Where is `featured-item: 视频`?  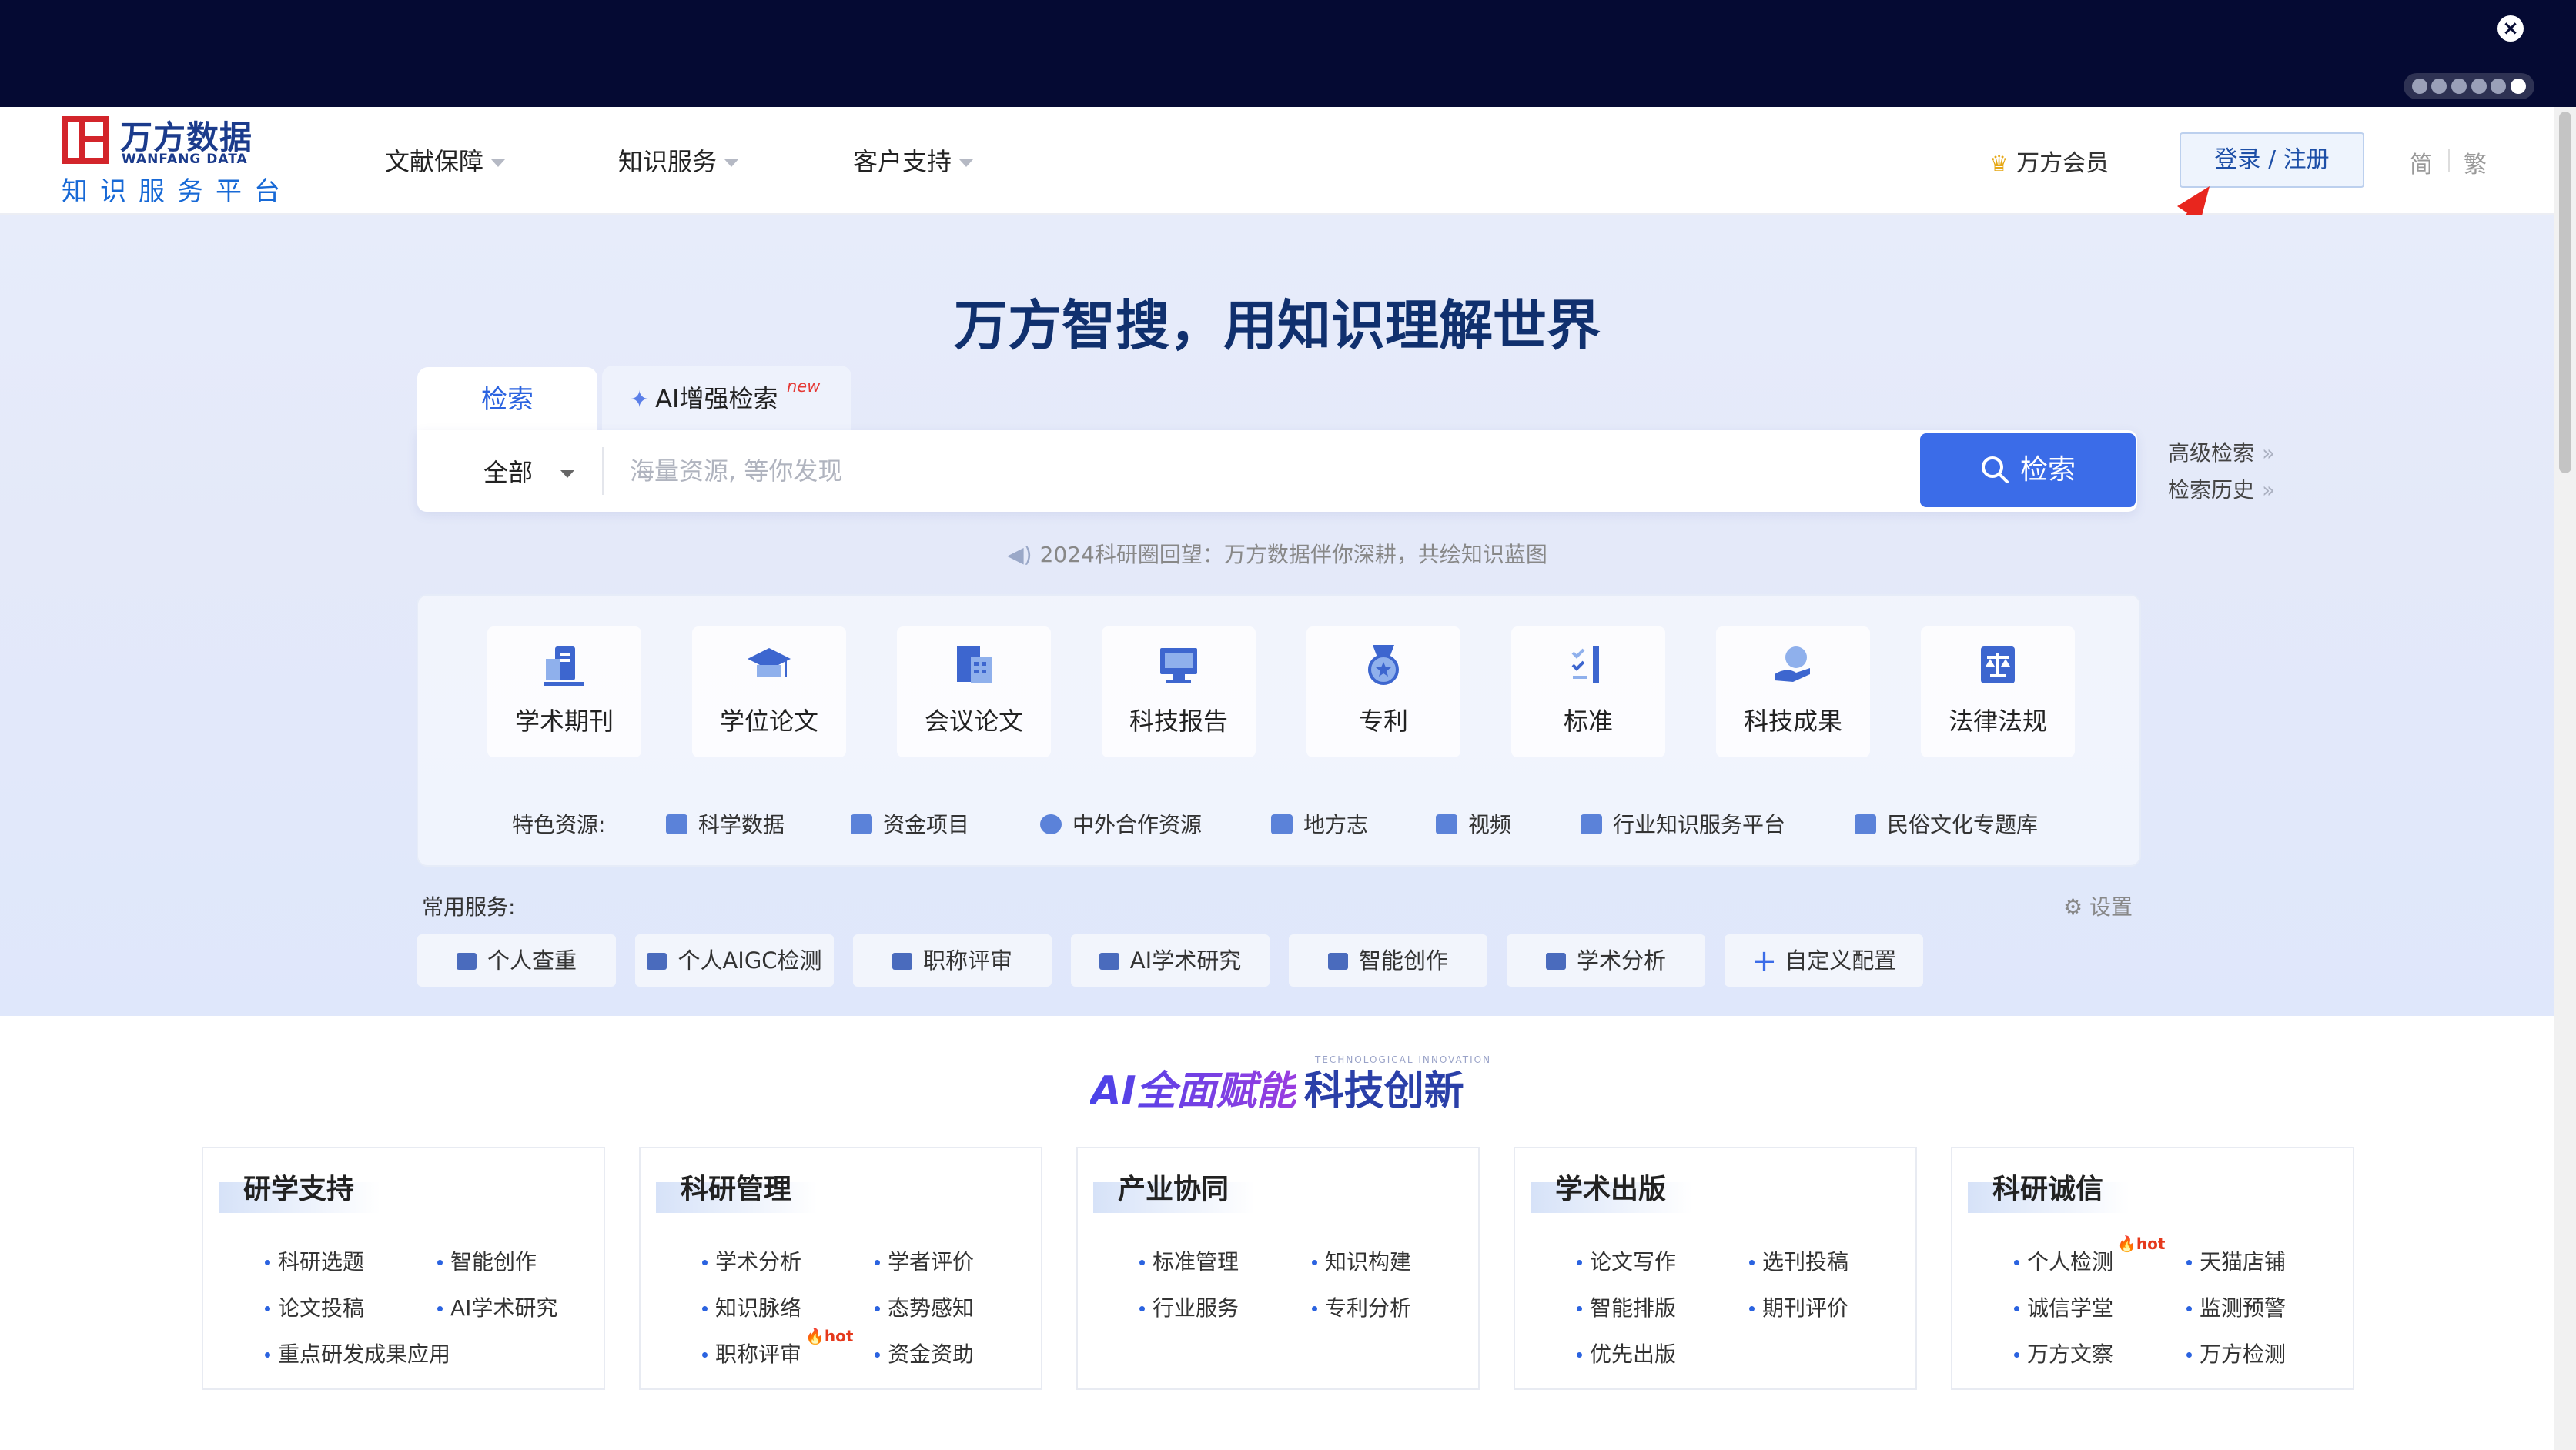
featured-item: 视频 is located at coordinates (1473, 824).